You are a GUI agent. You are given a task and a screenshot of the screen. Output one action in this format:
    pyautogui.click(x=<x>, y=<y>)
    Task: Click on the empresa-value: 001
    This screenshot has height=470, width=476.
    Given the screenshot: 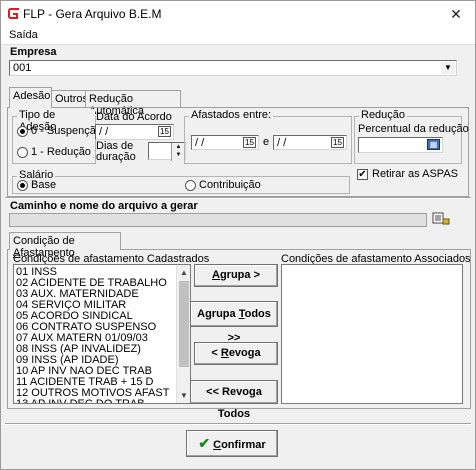 What is the action you would take?
    pyautogui.click(x=22, y=68)
    